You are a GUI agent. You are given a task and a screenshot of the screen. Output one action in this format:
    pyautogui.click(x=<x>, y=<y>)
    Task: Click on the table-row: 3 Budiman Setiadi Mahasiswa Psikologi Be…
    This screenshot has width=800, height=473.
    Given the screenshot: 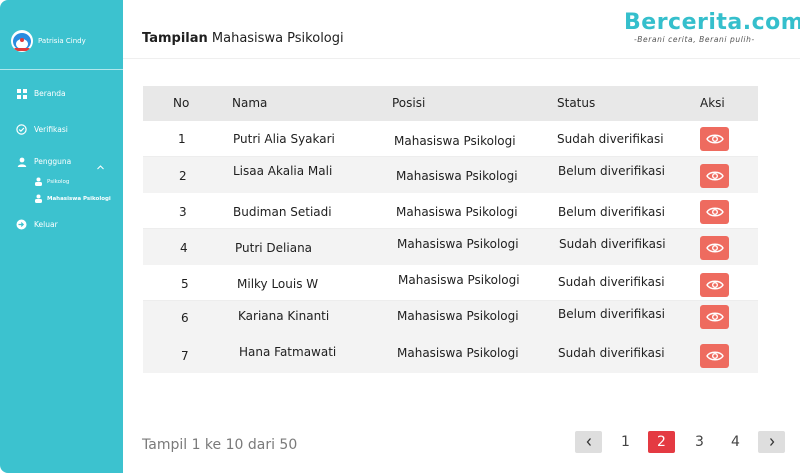 What is the action you would take?
    pyautogui.click(x=450, y=211)
    